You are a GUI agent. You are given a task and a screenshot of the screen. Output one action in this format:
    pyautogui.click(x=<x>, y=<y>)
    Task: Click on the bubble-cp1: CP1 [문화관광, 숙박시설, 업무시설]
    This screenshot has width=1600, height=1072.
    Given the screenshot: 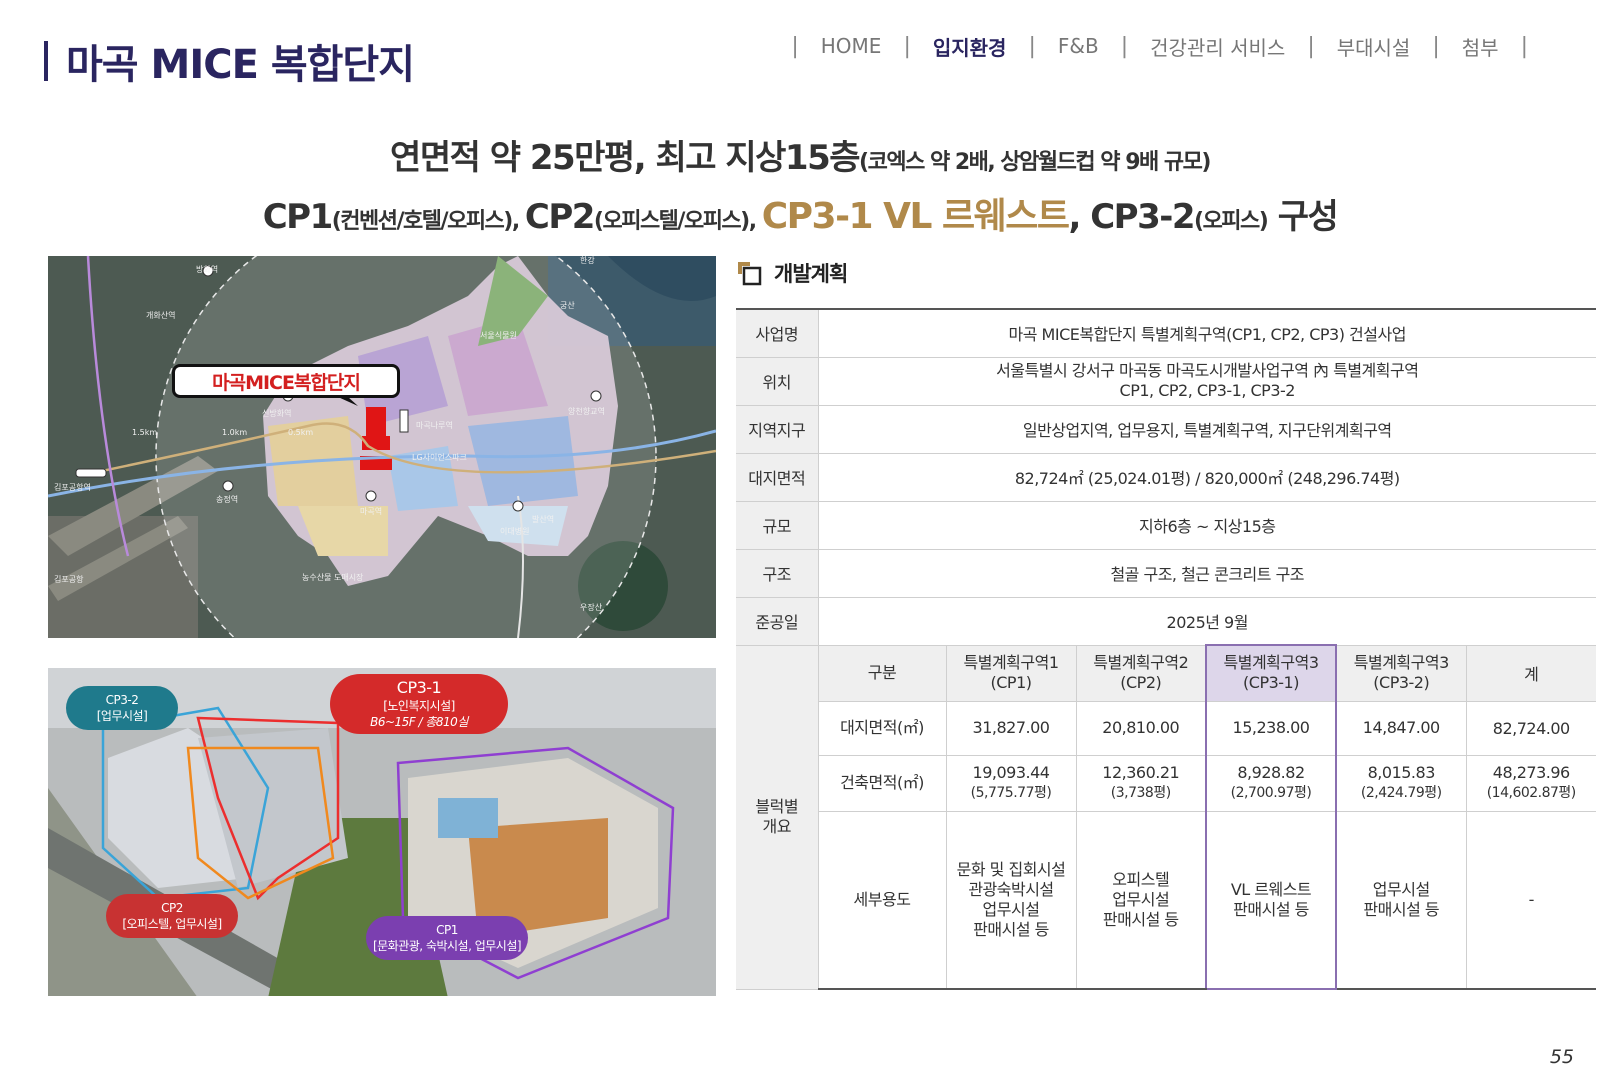 What is the action you would take?
    pyautogui.click(x=447, y=938)
    